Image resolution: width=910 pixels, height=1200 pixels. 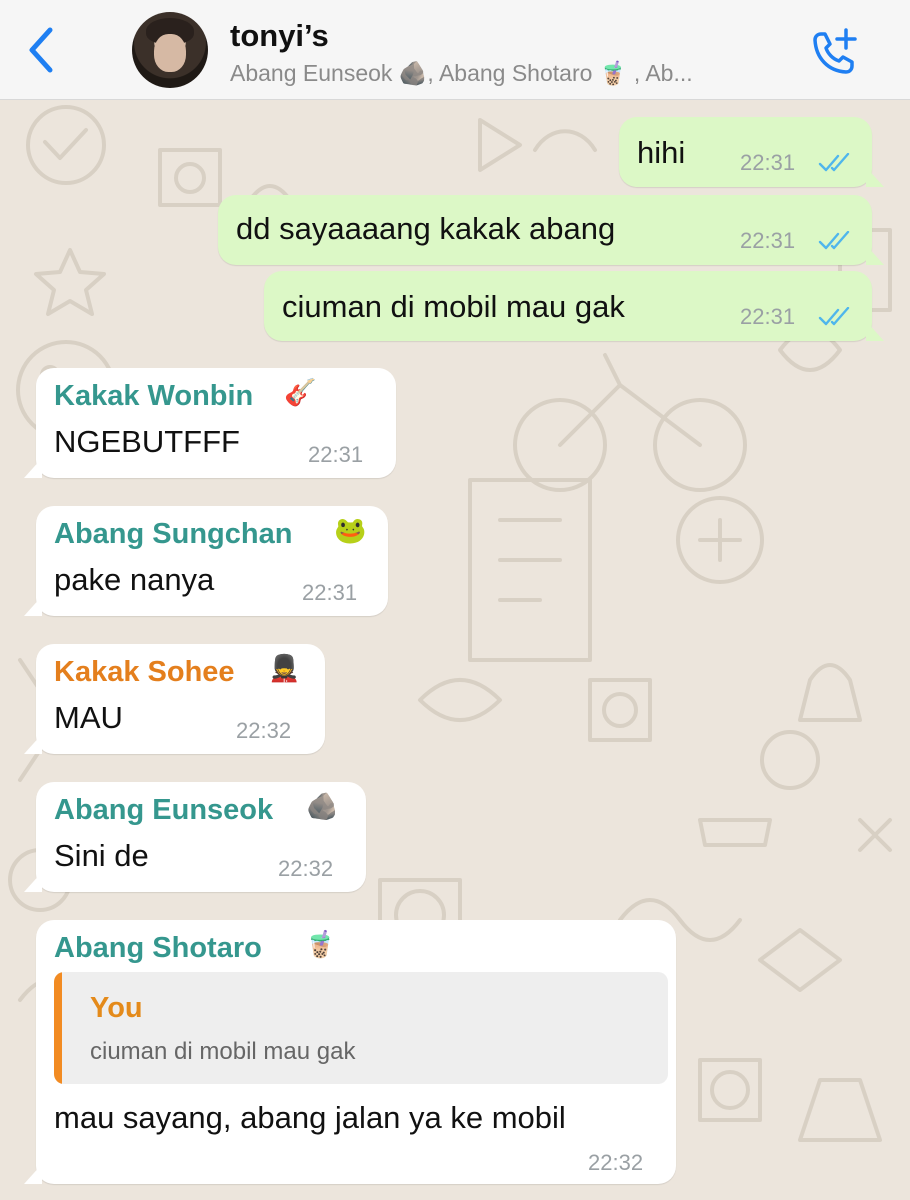 What do you see at coordinates (170, 53) in the screenshot?
I see `avatar-face` at bounding box center [170, 53].